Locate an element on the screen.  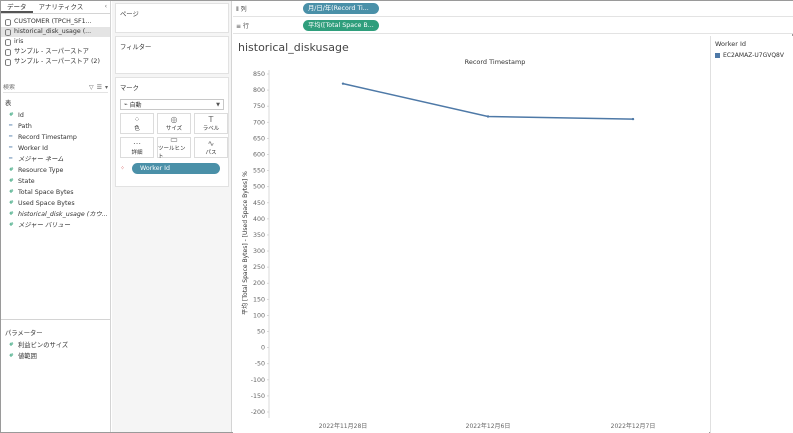
x-tick-label: 2022年12月6日 is located at coordinates (488, 426).